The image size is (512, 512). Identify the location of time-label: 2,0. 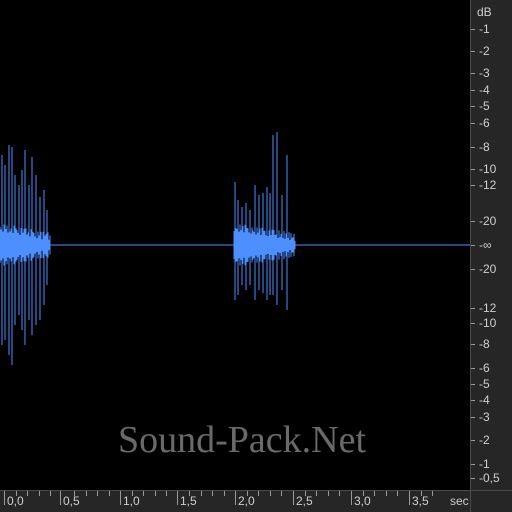
(246, 501).